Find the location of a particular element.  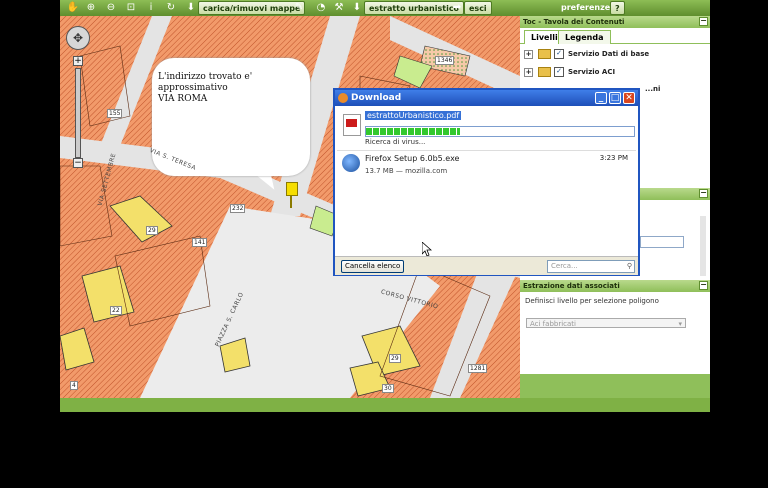

dialog-footer: Cancella elenco Cerca... ⚲ is located at coordinates (486, 265).